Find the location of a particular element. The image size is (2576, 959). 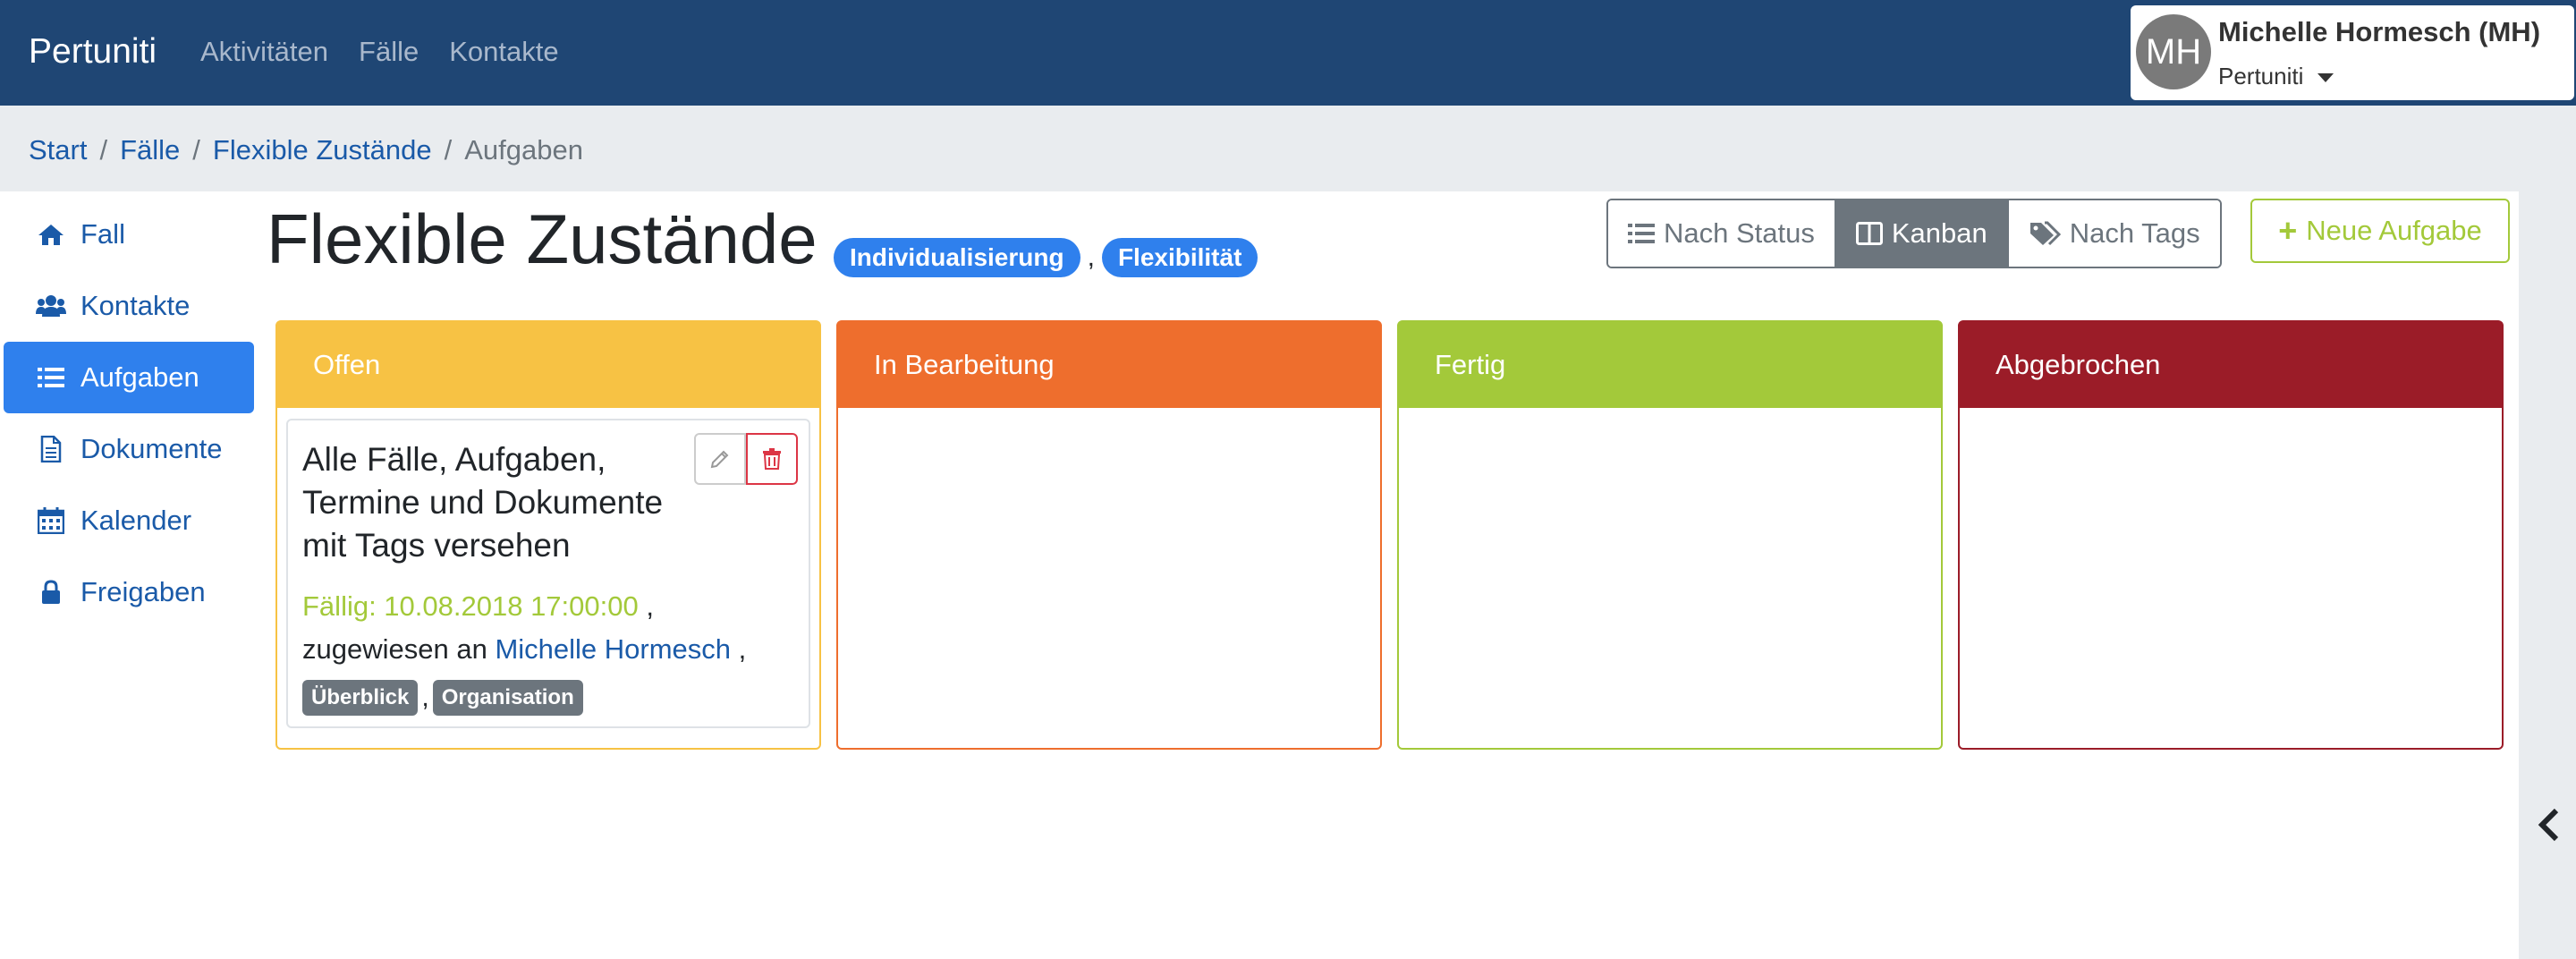

user-menu: MH Michelle Hormesch (MH) Pertuniti is located at coordinates (2352, 52).